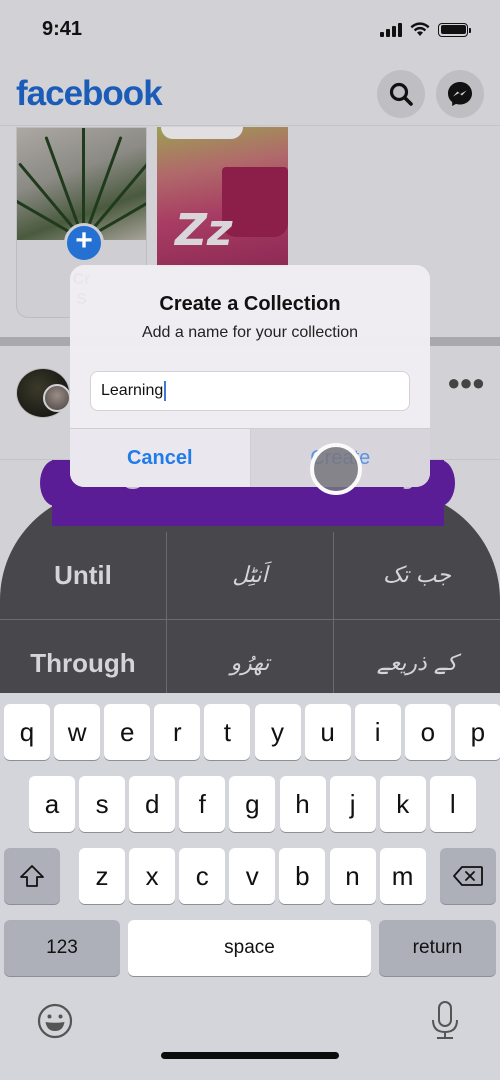  Describe the element at coordinates (83, 658) in the screenshot. I see `vocab-english: Through` at that location.